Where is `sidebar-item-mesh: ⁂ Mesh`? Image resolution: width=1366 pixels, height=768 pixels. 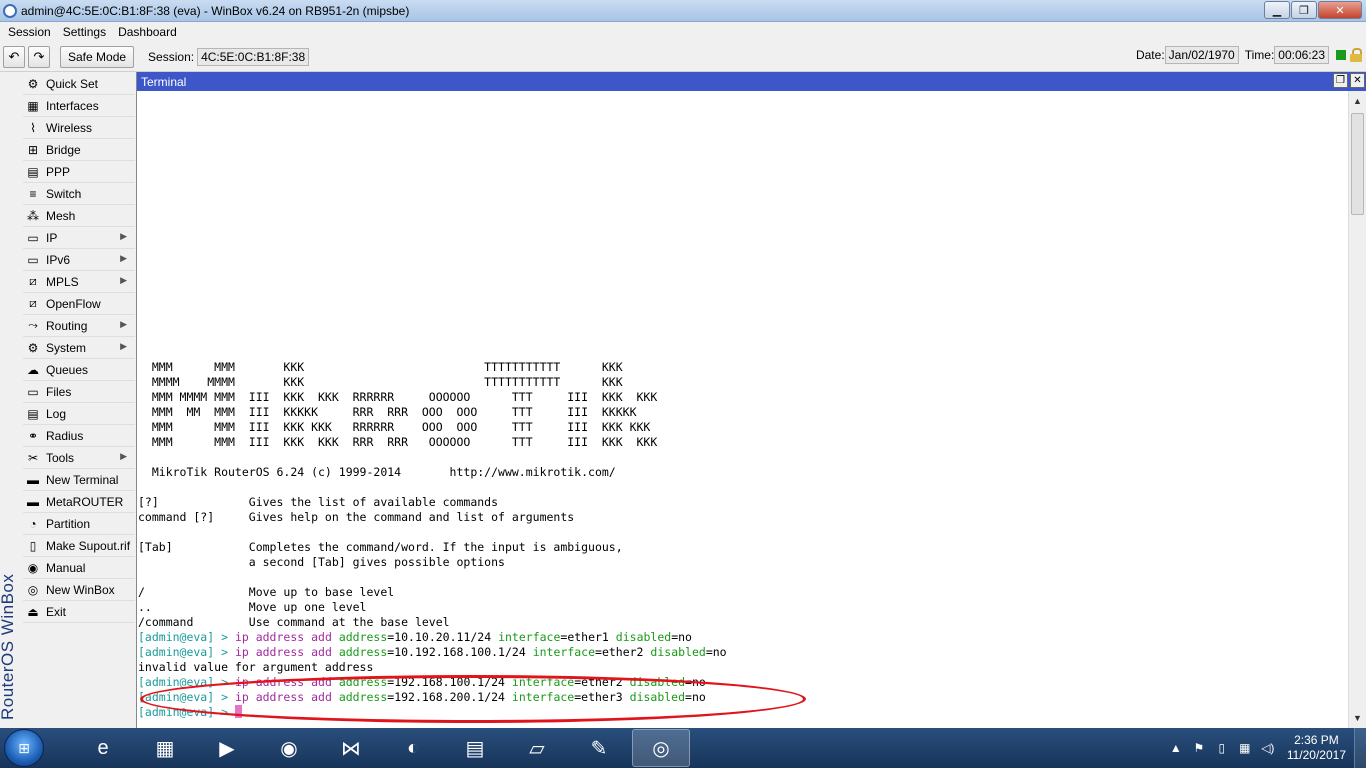
sidebar-item-mesh: ⁂ Mesh is located at coordinates (79, 216).